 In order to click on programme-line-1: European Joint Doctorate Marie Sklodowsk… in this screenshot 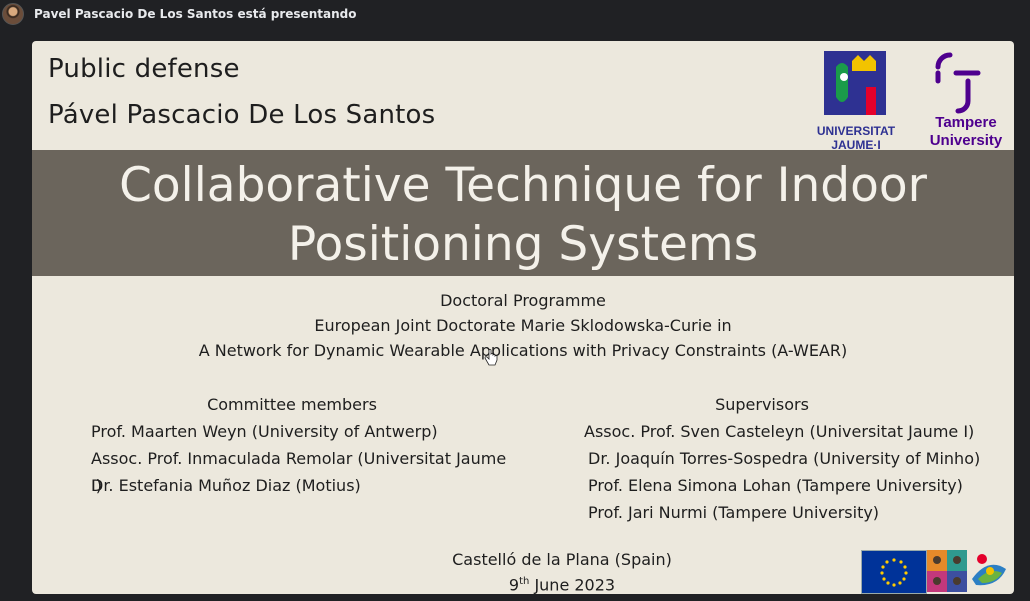, I will do `click(523, 325)`.